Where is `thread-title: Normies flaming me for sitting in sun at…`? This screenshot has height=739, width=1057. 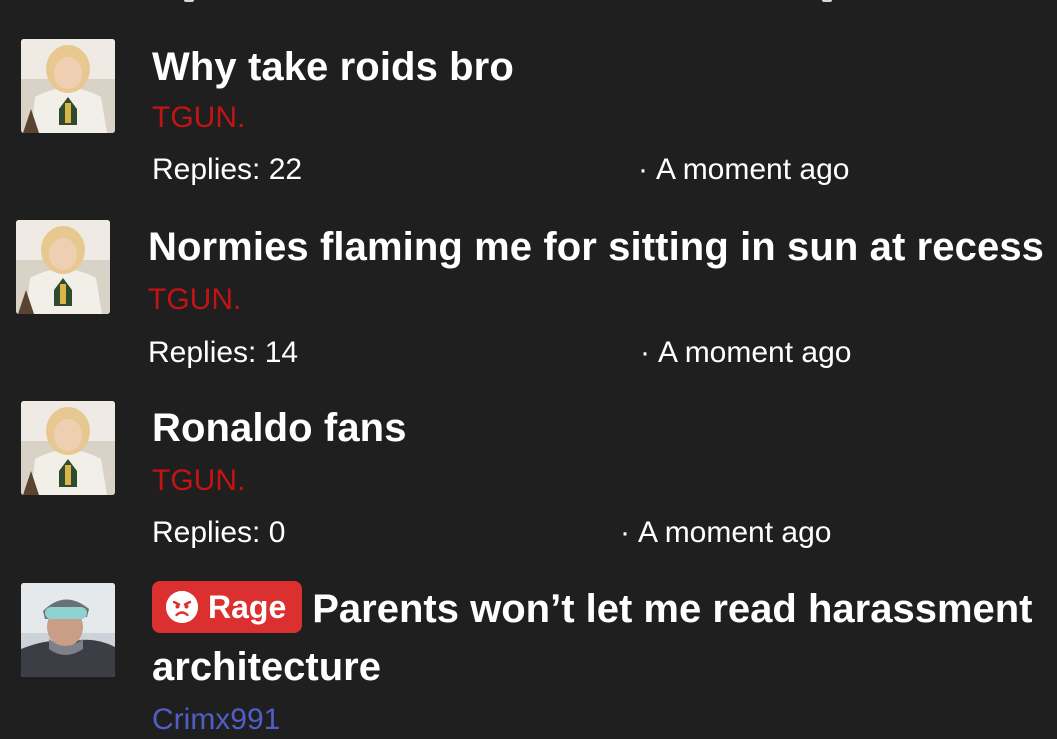
thread-title: Normies flaming me for sitting in sun at… is located at coordinates (596, 247).